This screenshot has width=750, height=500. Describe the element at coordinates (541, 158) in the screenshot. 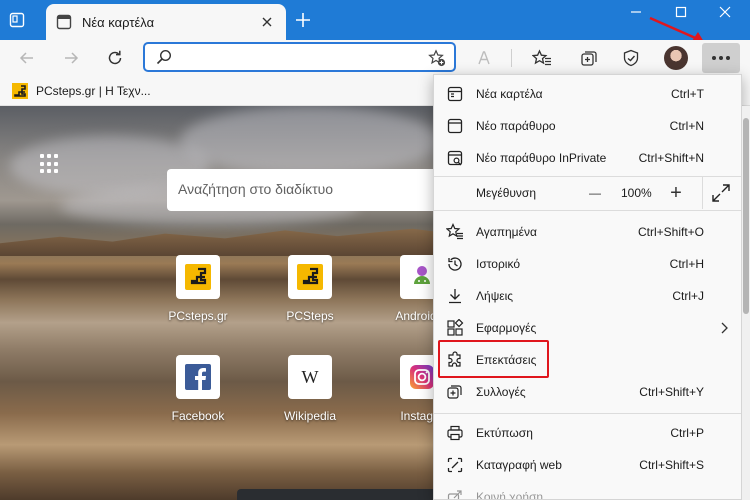

I see `menu-item-label: Νέο παράθυρο InPrivate` at that location.